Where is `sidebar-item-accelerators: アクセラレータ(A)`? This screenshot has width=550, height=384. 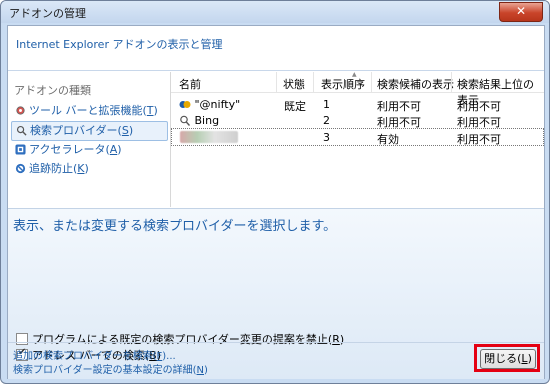 sidebar-item-accelerators: アクセラレータ(A) is located at coordinates (88, 150).